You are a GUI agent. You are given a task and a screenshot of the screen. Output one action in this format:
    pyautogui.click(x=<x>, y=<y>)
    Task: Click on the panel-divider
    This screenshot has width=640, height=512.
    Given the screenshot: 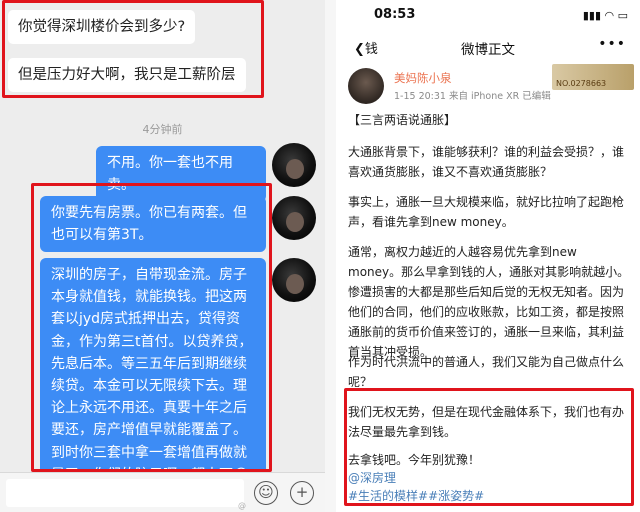 What is the action you would take?
    pyautogui.click(x=330, y=256)
    